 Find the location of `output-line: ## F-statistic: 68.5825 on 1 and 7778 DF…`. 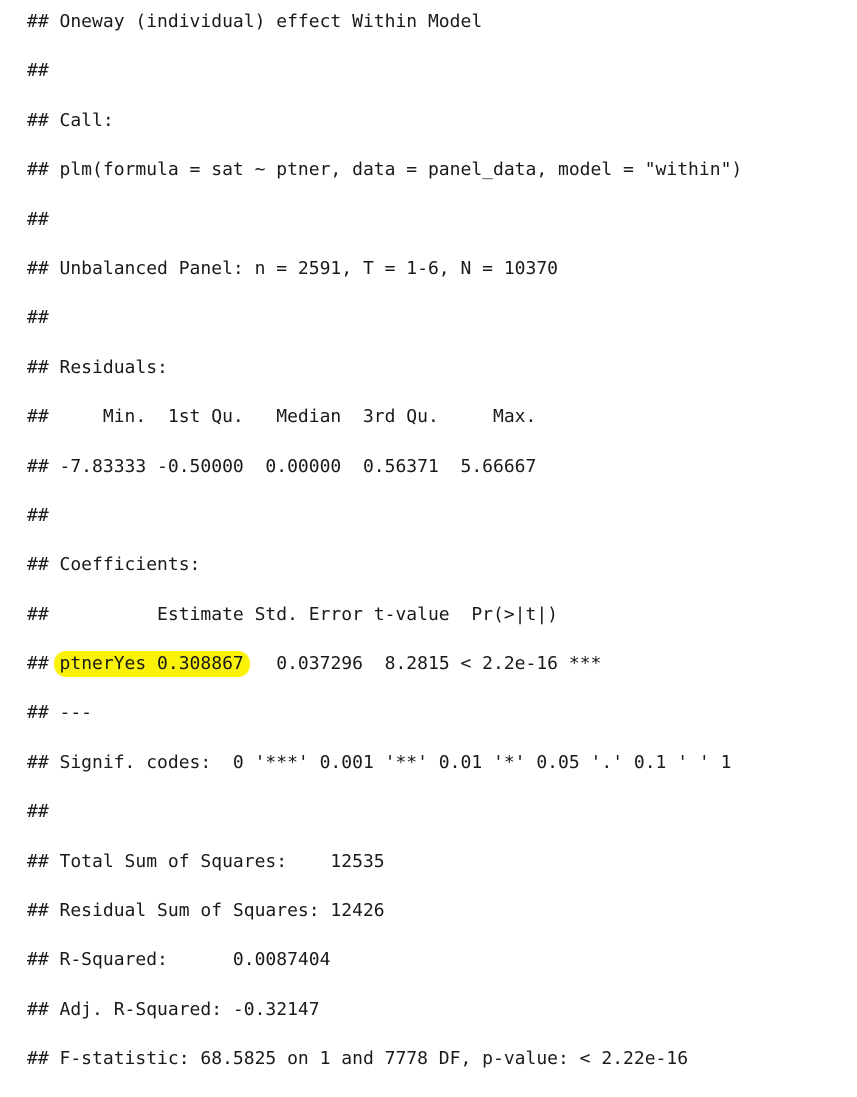

output-line: ## F-statistic: 68.5825 on 1 and 7778 DF… is located at coordinates (358, 1059).